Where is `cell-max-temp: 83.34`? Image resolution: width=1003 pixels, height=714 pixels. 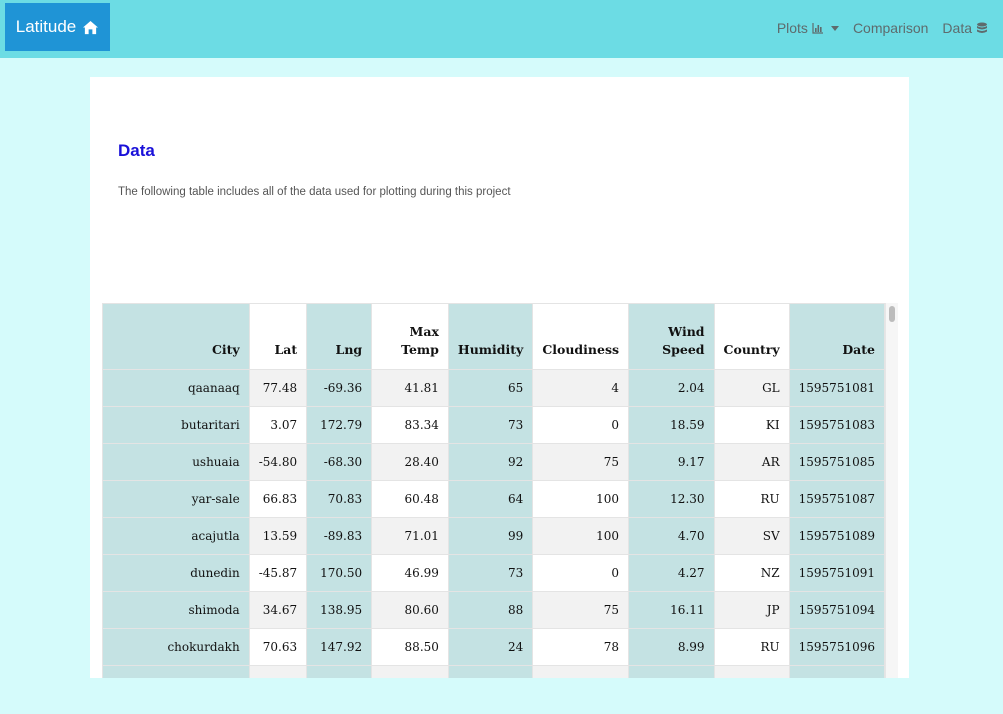
cell-max-temp: 83.34 is located at coordinates (410, 425).